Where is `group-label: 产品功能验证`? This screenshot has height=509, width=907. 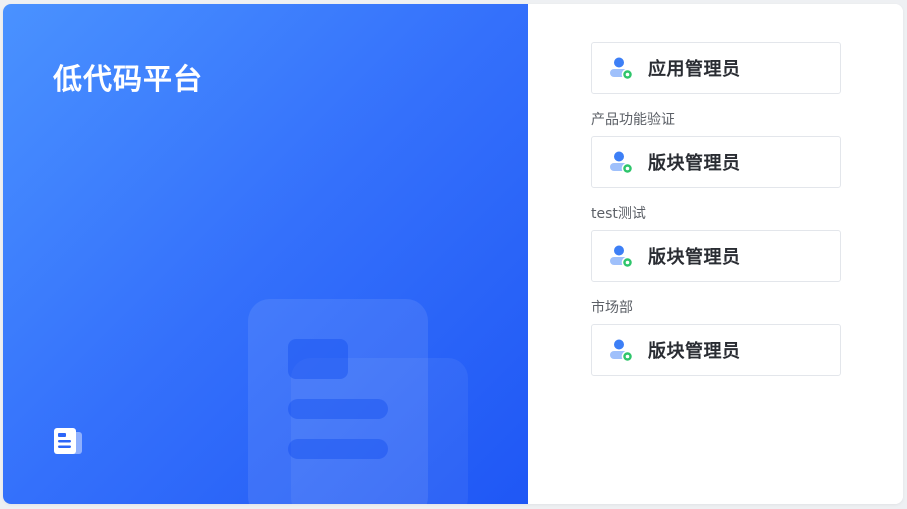
group-label: 产品功能验证 is located at coordinates (633, 120).